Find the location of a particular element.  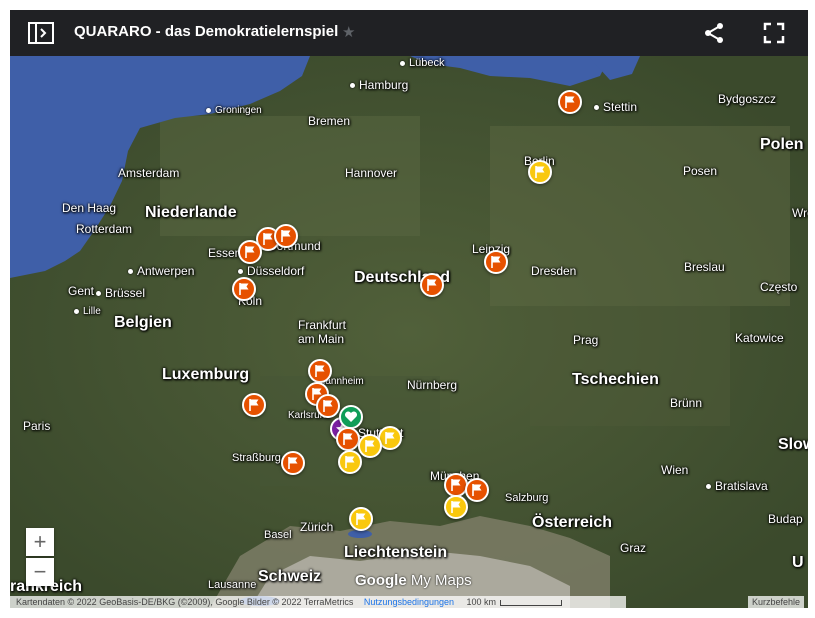

label-liechtenstein: Liechtenstein is located at coordinates (396, 552).